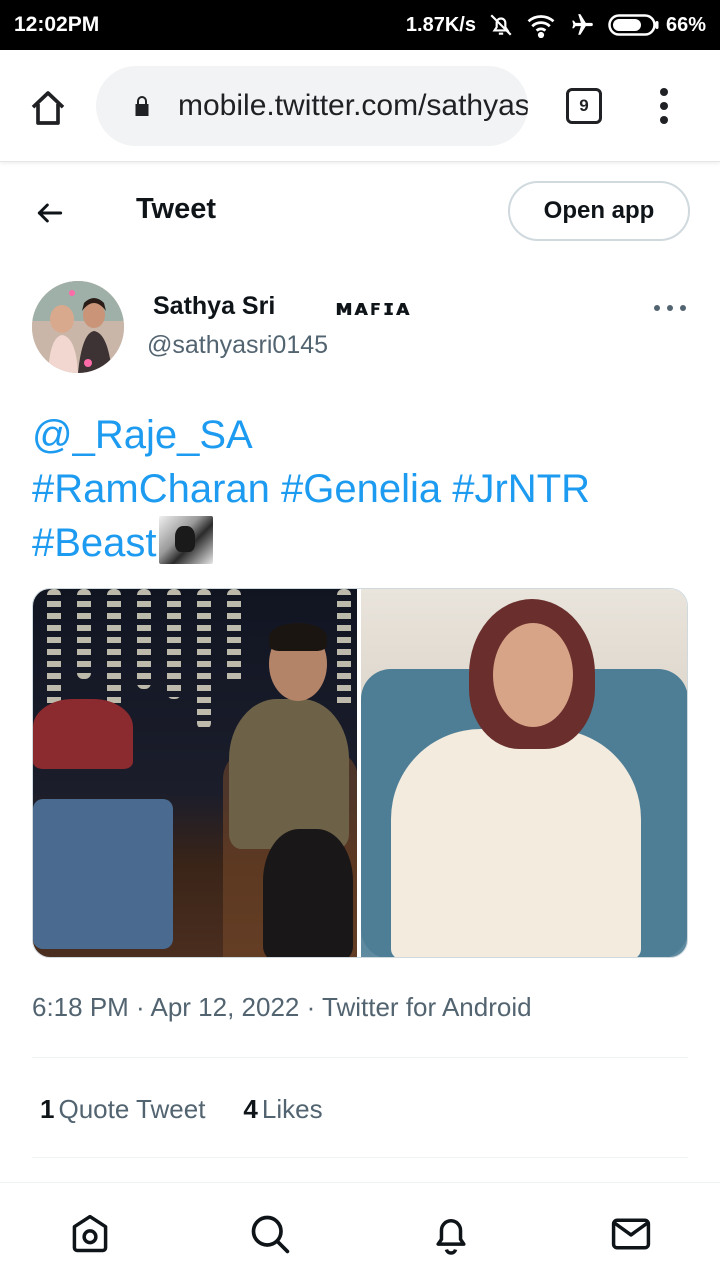 Image resolution: width=720 pixels, height=1280 pixels. I want to click on bell-off-icon, so click(501, 25).